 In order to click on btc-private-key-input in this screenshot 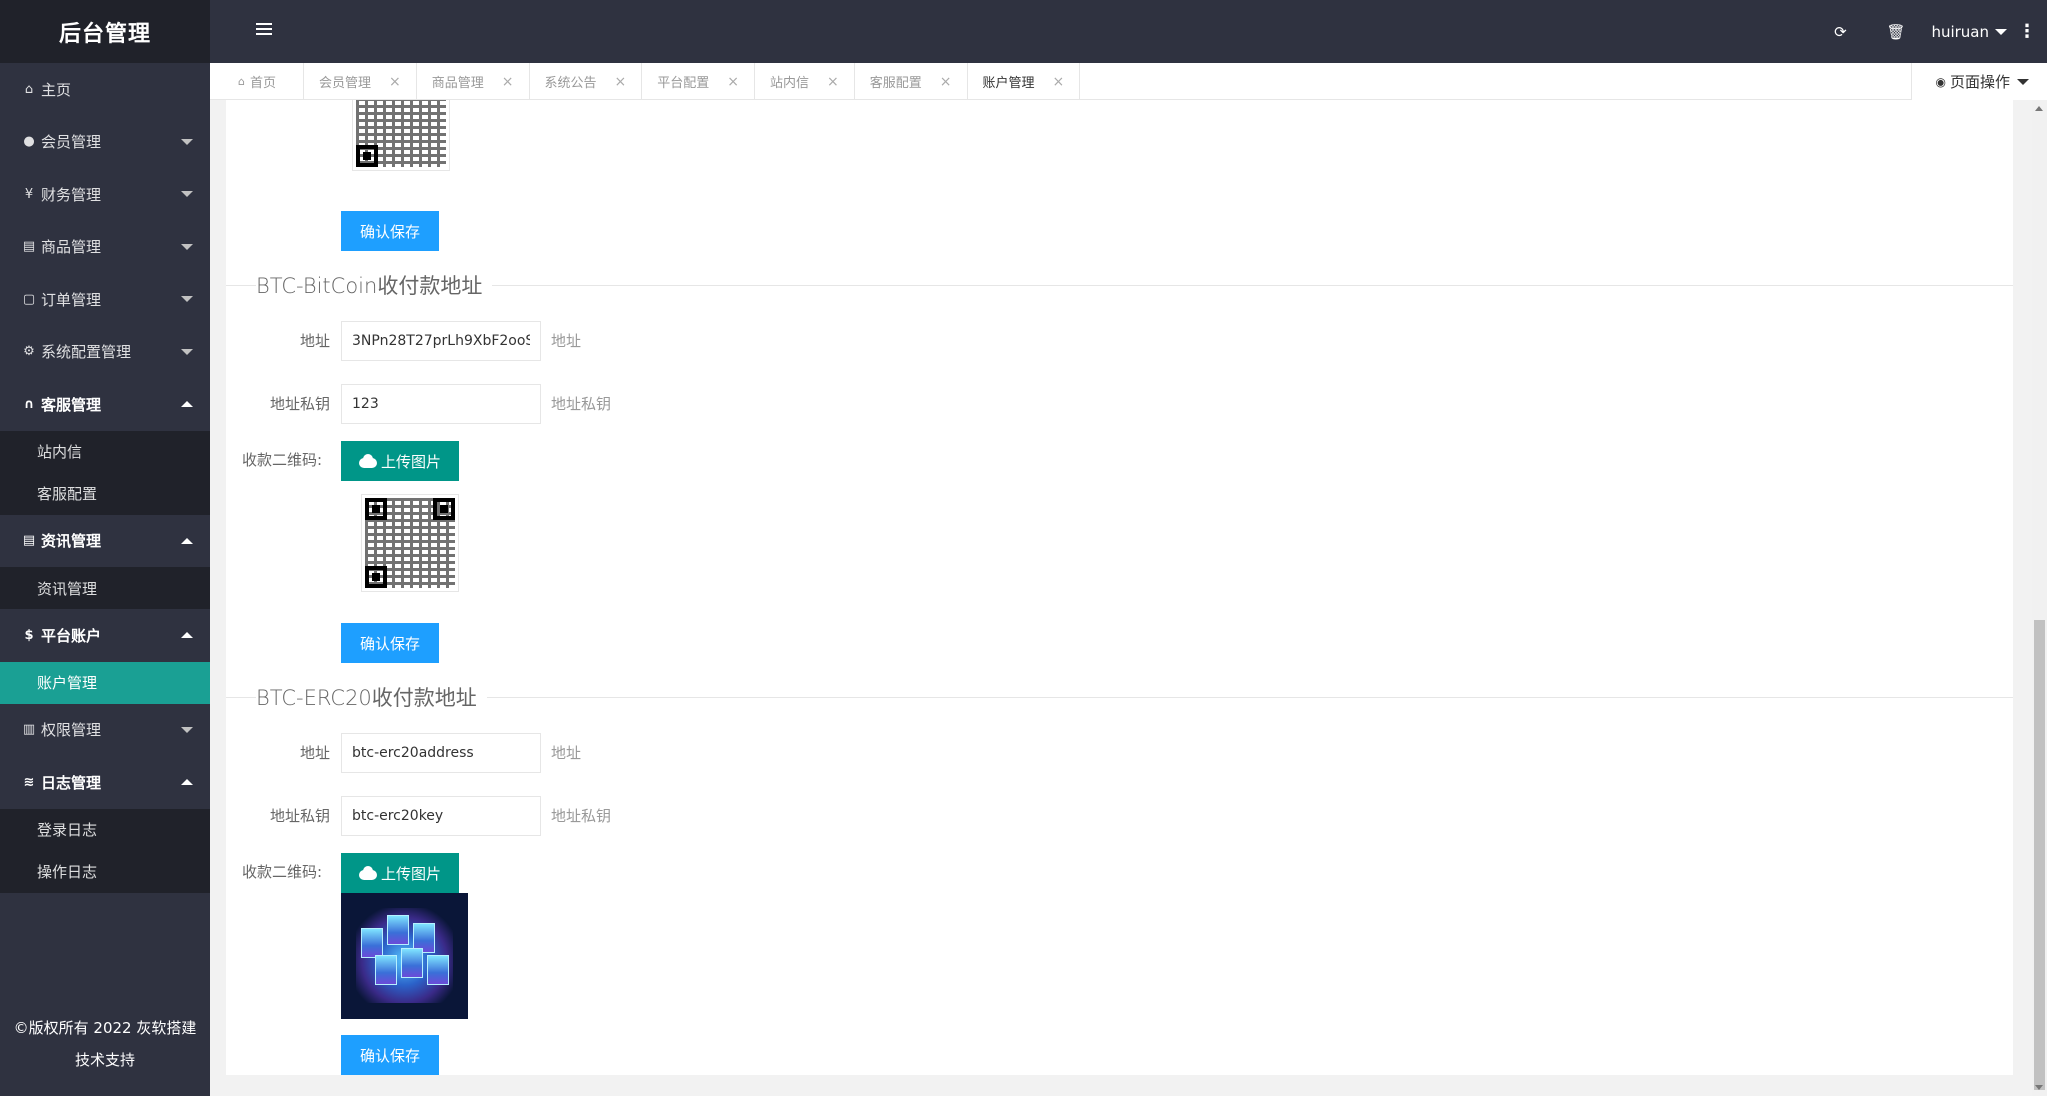, I will do `click(441, 404)`.